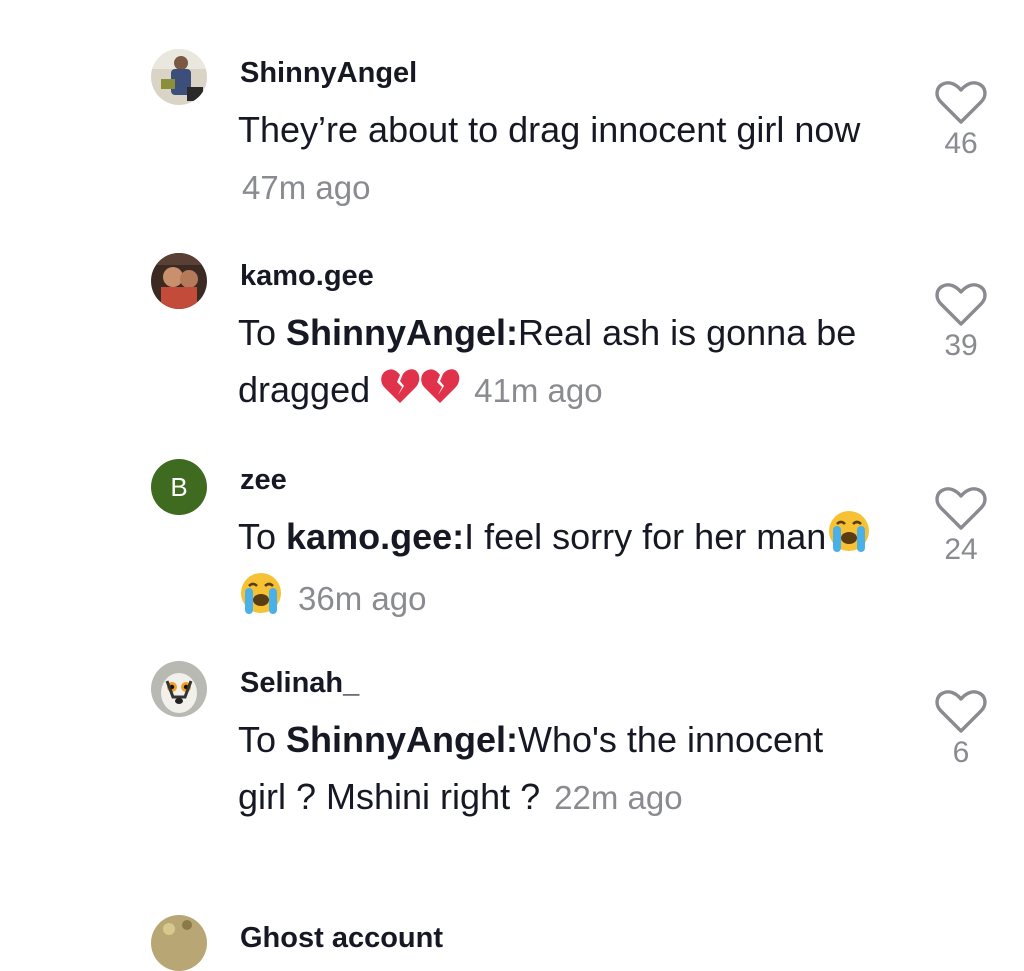 Image resolution: width=1024 pixels, height=971 pixels. What do you see at coordinates (961, 549) in the screenshot?
I see `like-count: 24` at bounding box center [961, 549].